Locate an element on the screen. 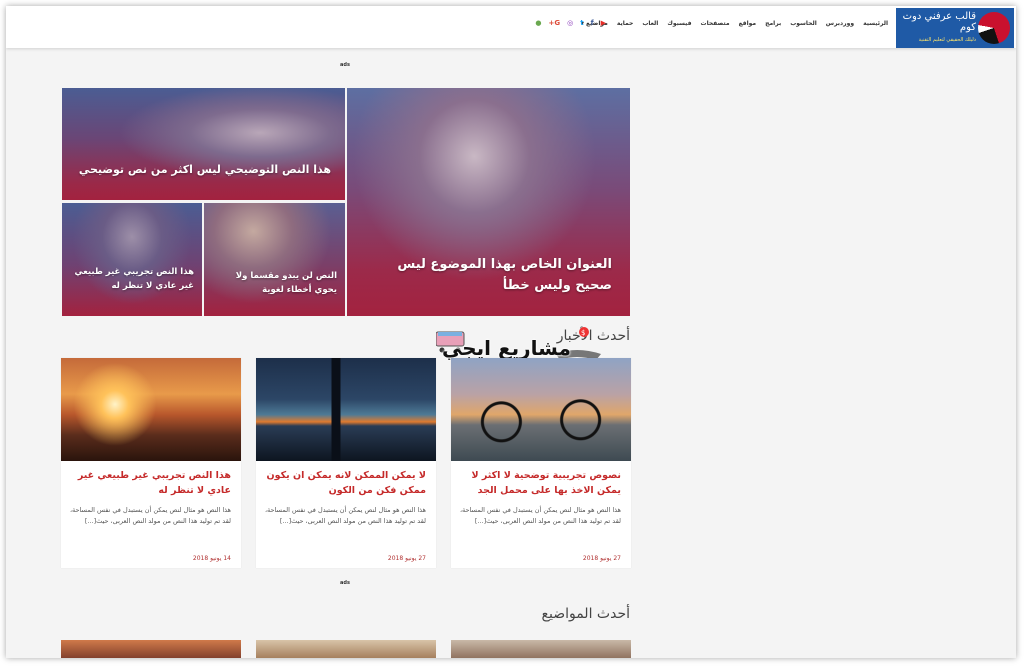 This screenshot has width=1030, height=670. logo-emblem-icon is located at coordinates (994, 28).